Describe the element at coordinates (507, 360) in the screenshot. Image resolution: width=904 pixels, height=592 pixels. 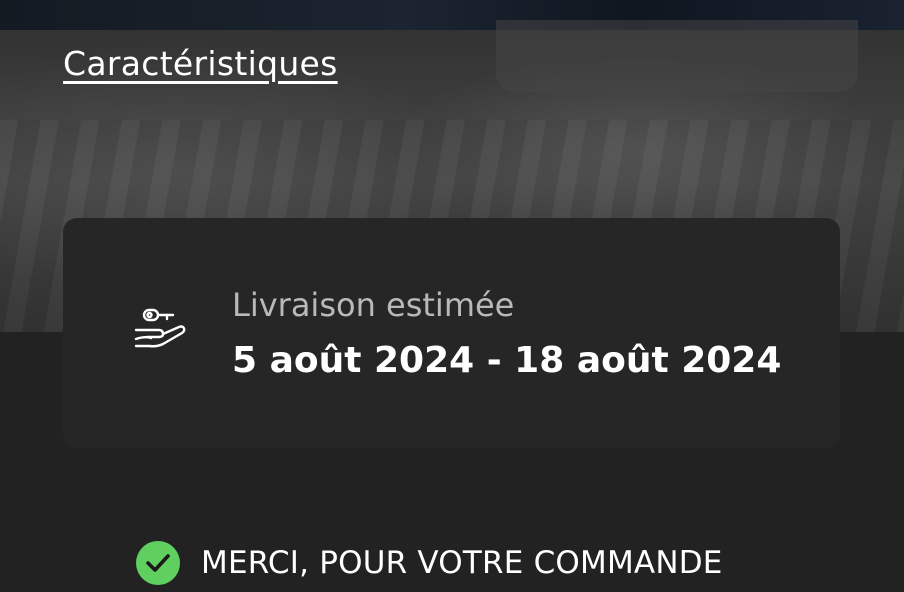
I see `delivery-dates: 5 août 2024 - 18 août 2024` at that location.